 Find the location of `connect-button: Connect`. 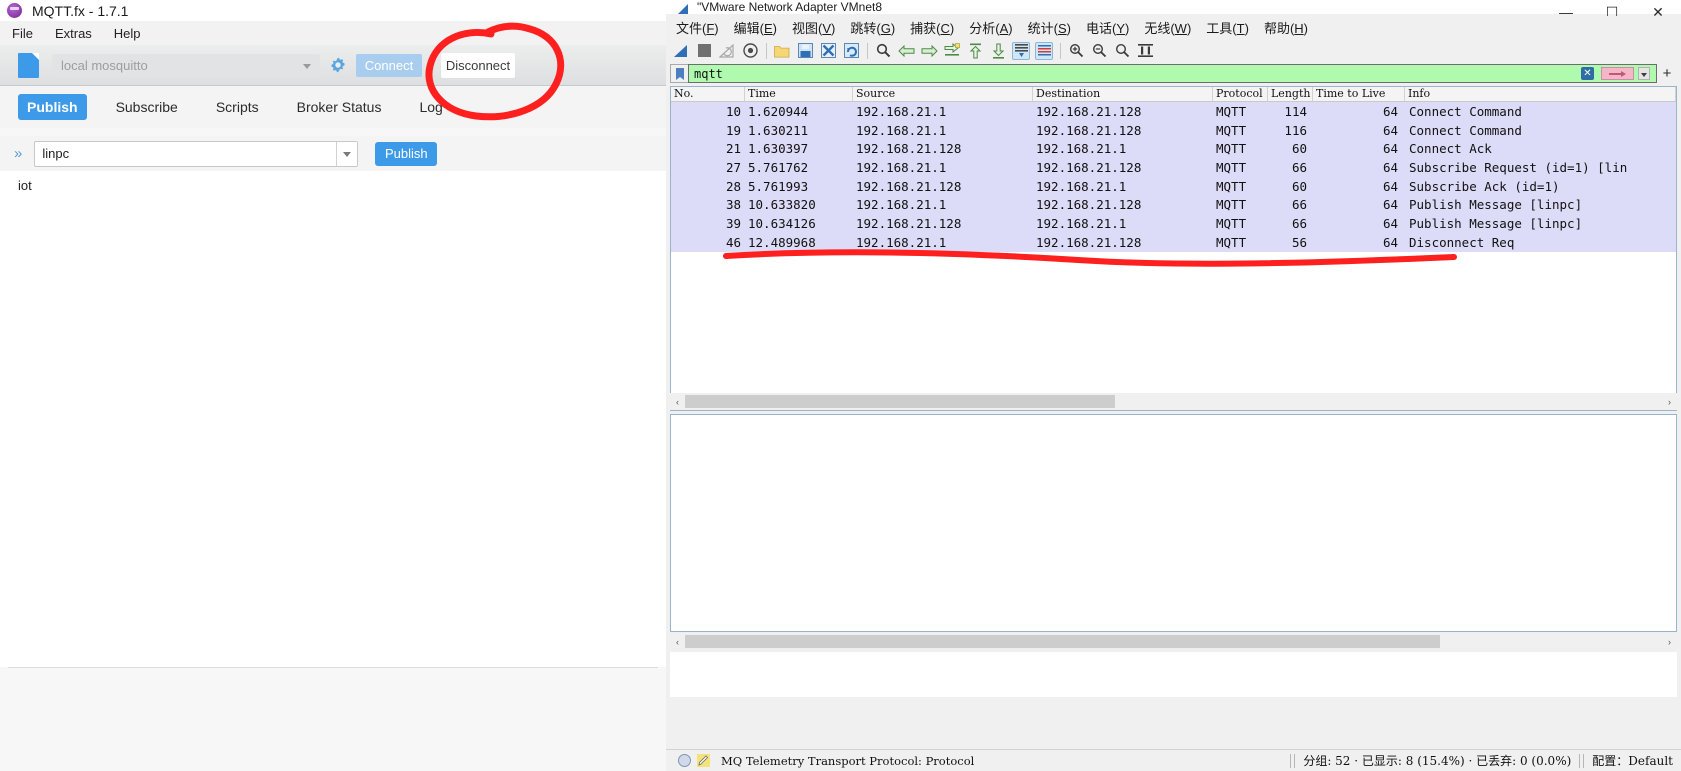

connect-button: Connect is located at coordinates (389, 65).